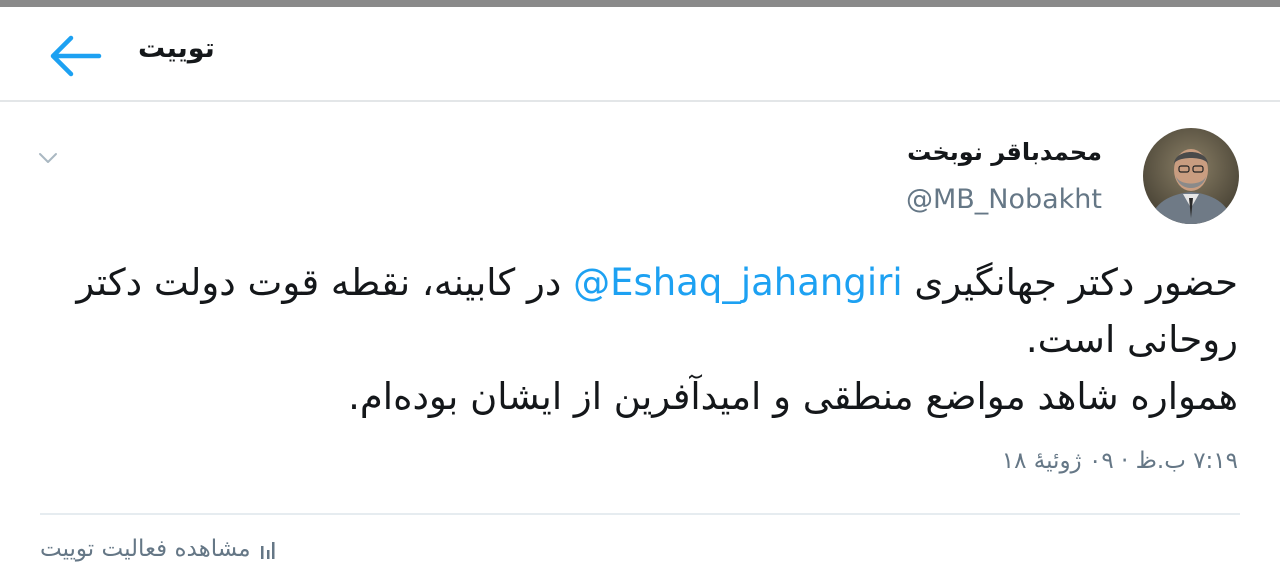 The height and width of the screenshot is (564, 1280). Describe the element at coordinates (1004, 199) in the screenshot. I see `author-handle: @MB_Nobakht` at that location.